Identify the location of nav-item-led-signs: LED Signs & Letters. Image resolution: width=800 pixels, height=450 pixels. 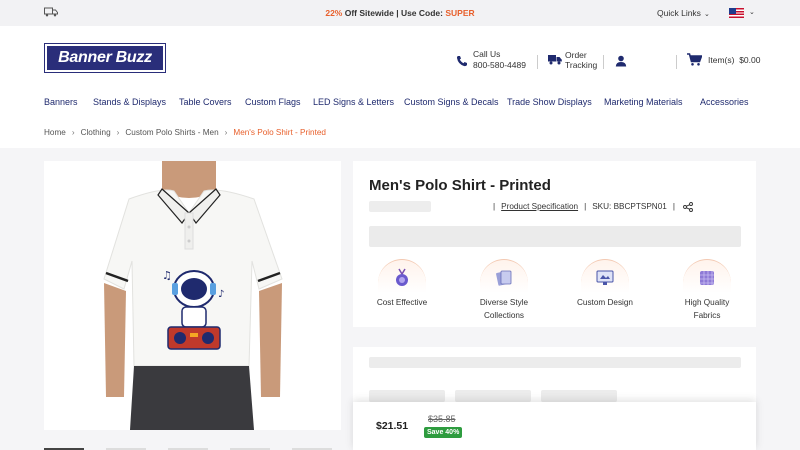
(353, 102).